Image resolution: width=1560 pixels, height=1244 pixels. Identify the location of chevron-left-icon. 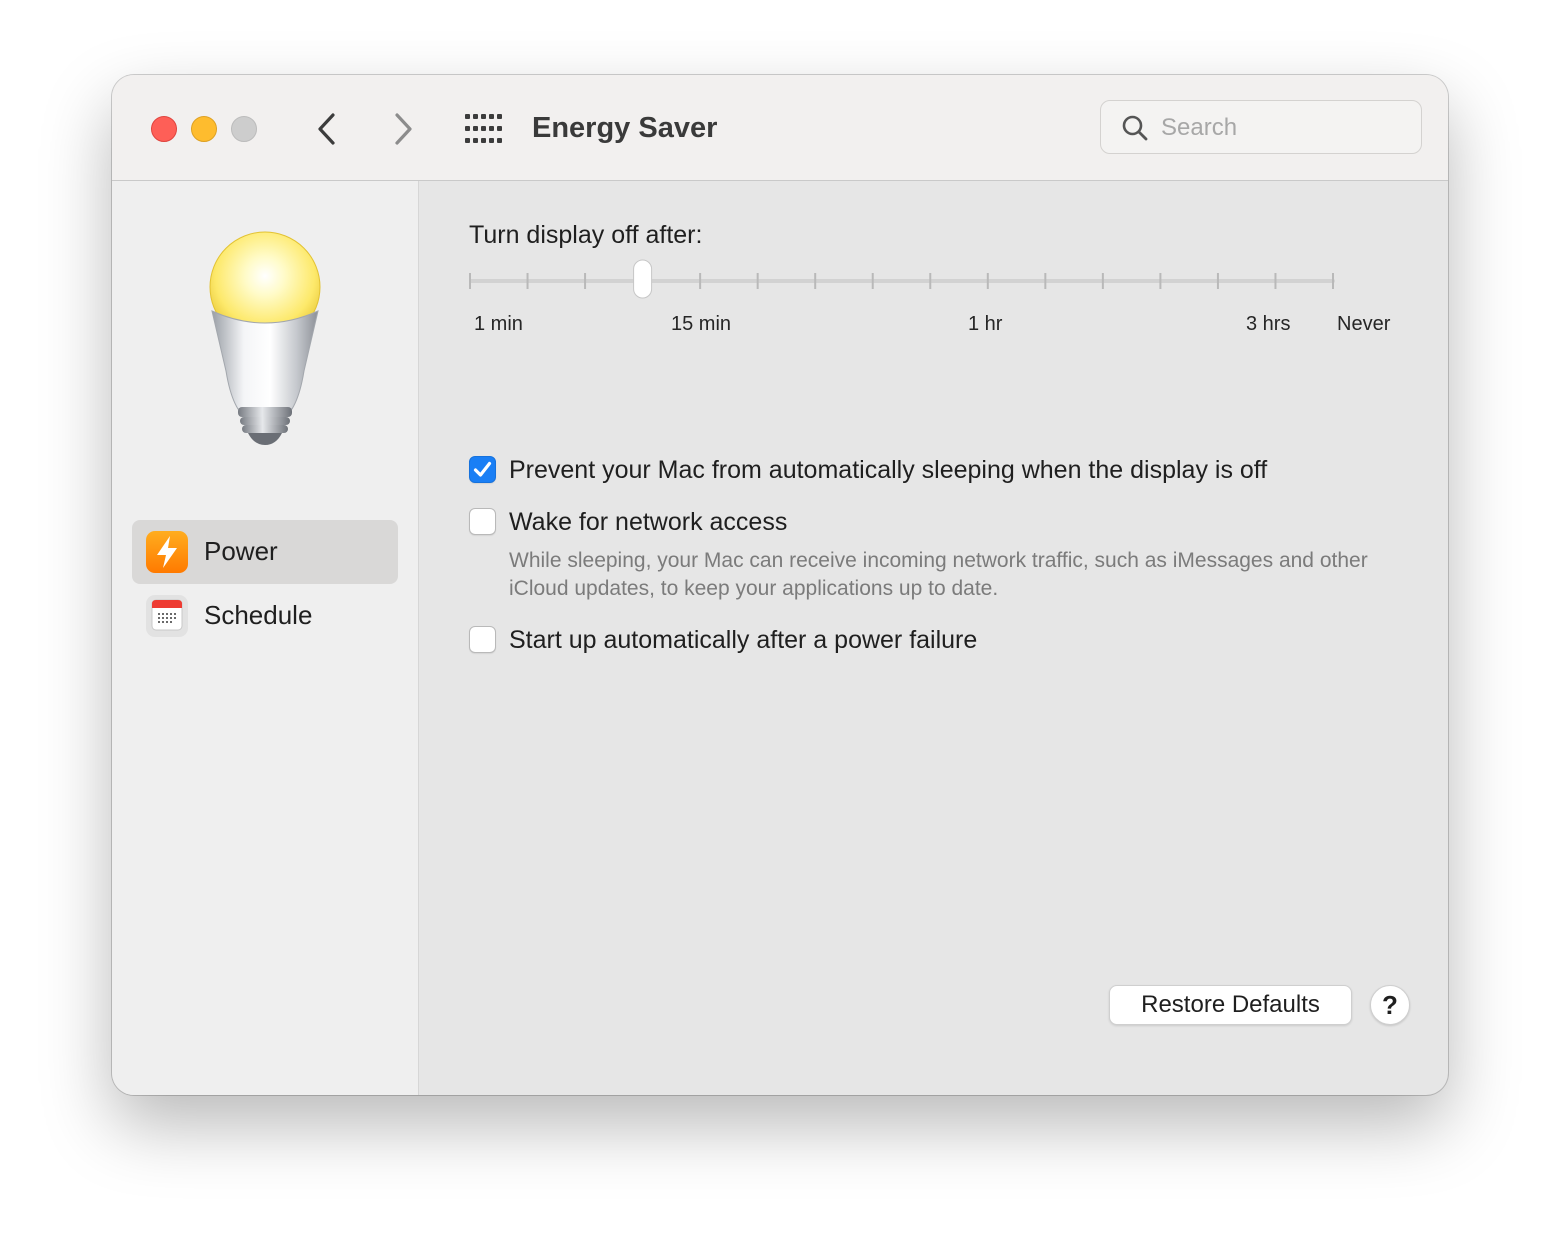
(326, 129).